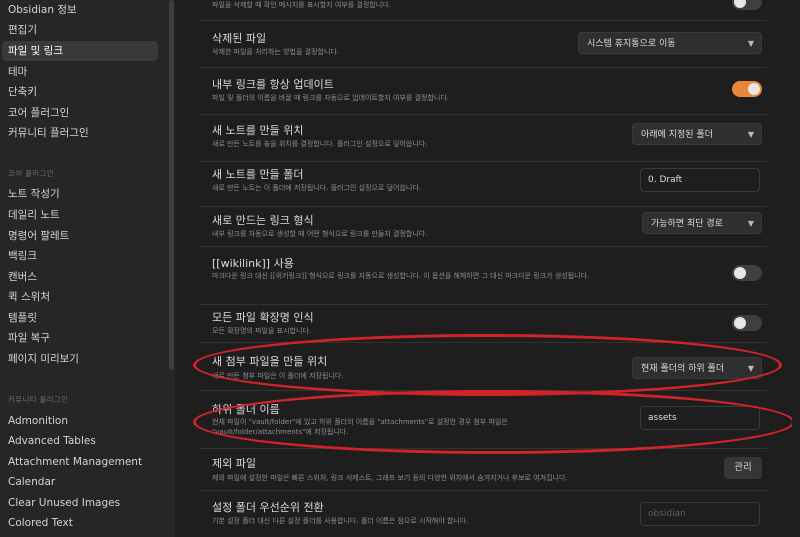 The image size is (800, 537). What do you see at coordinates (747, 323) in the screenshot?
I see `detect-extensions-toggle` at bounding box center [747, 323].